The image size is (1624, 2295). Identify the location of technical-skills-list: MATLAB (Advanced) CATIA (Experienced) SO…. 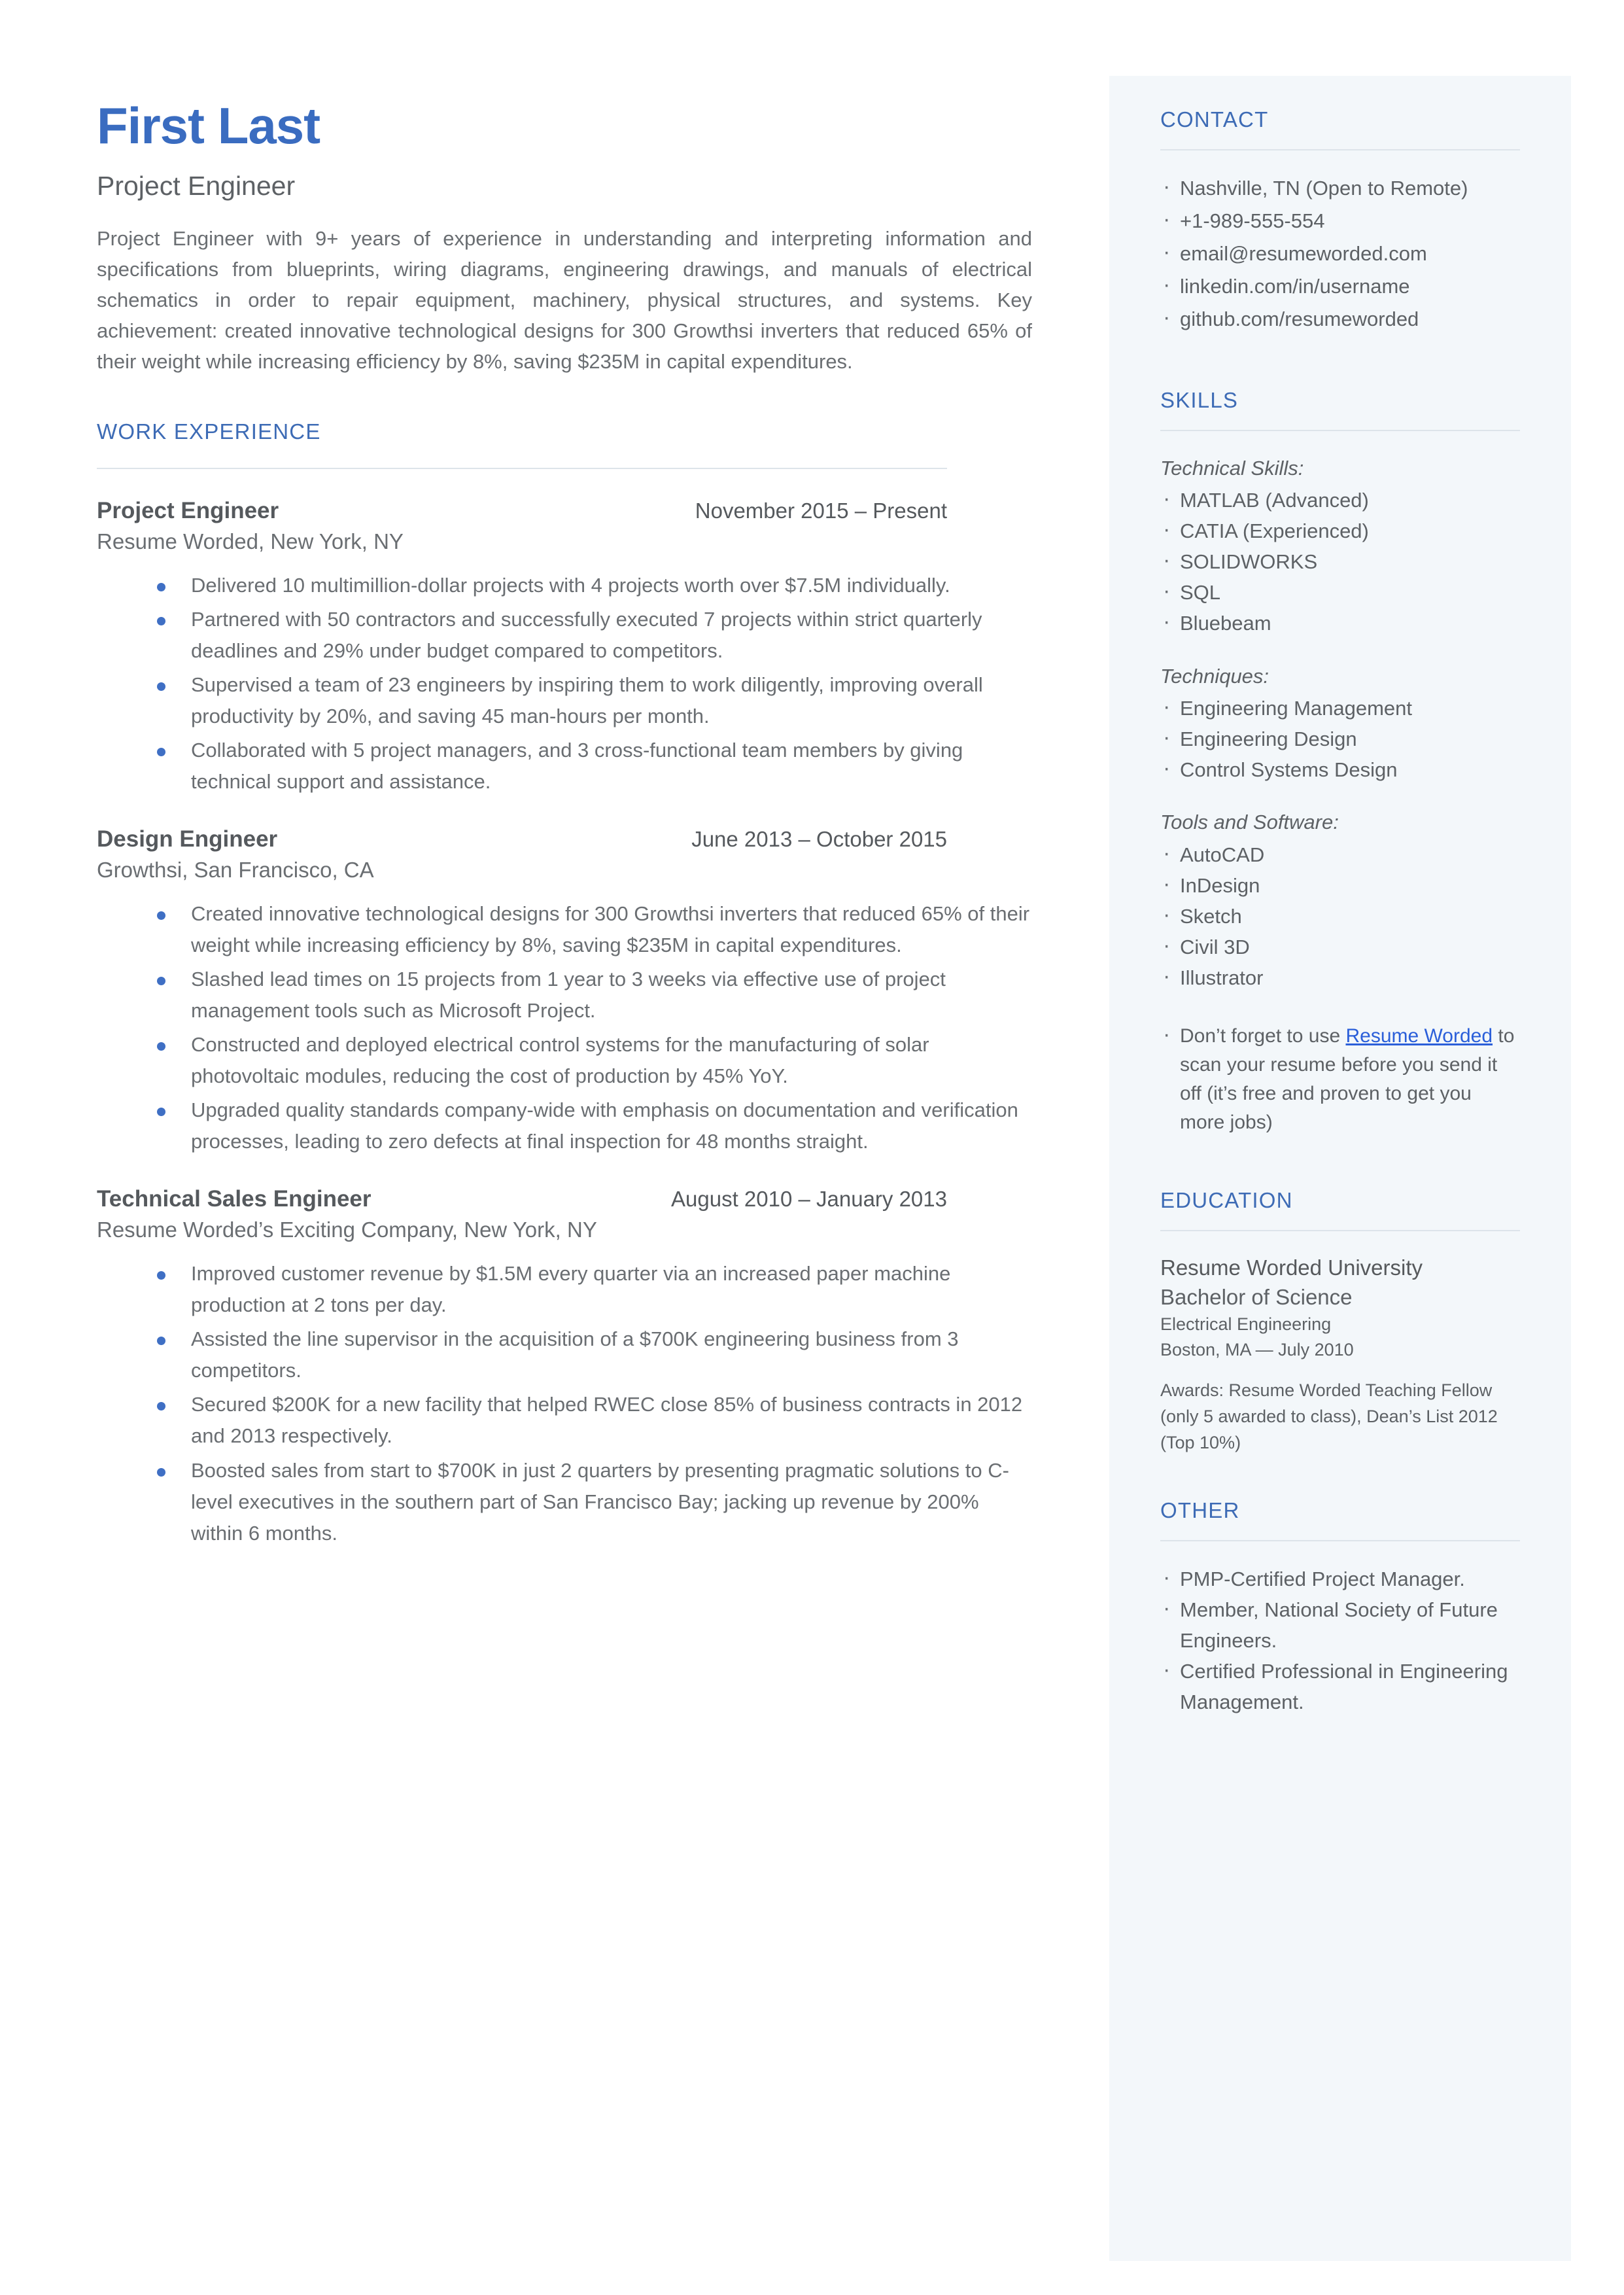
(1340, 560).